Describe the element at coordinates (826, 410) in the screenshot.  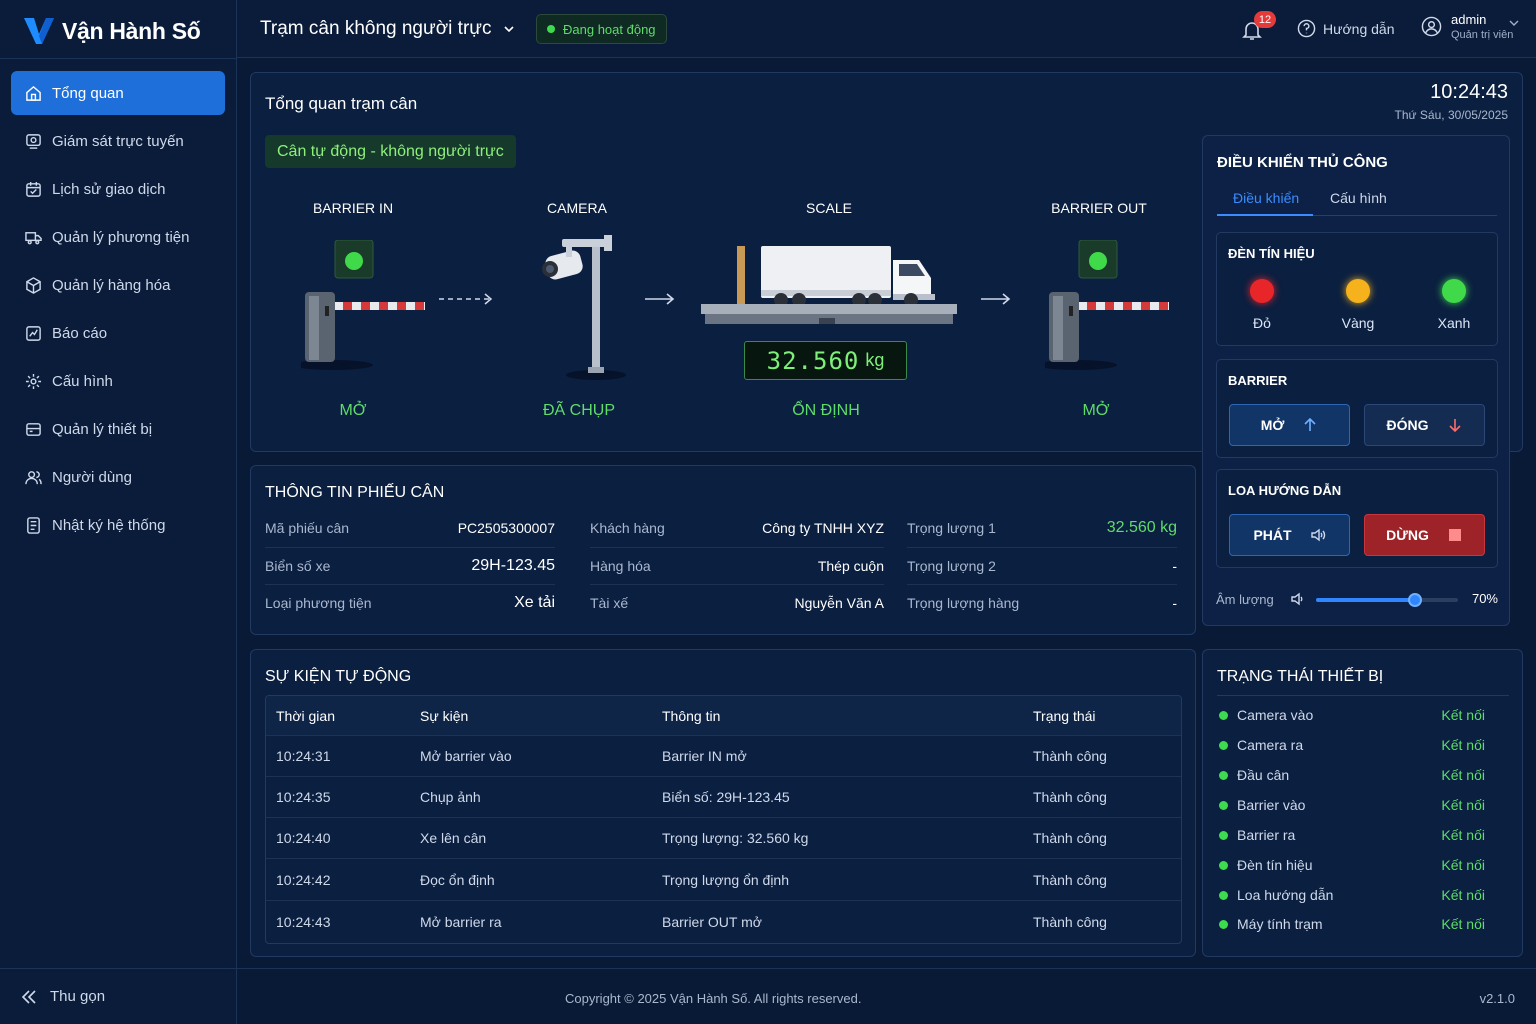
I see `stage-state-scale: ỔN ĐỊNH` at that location.